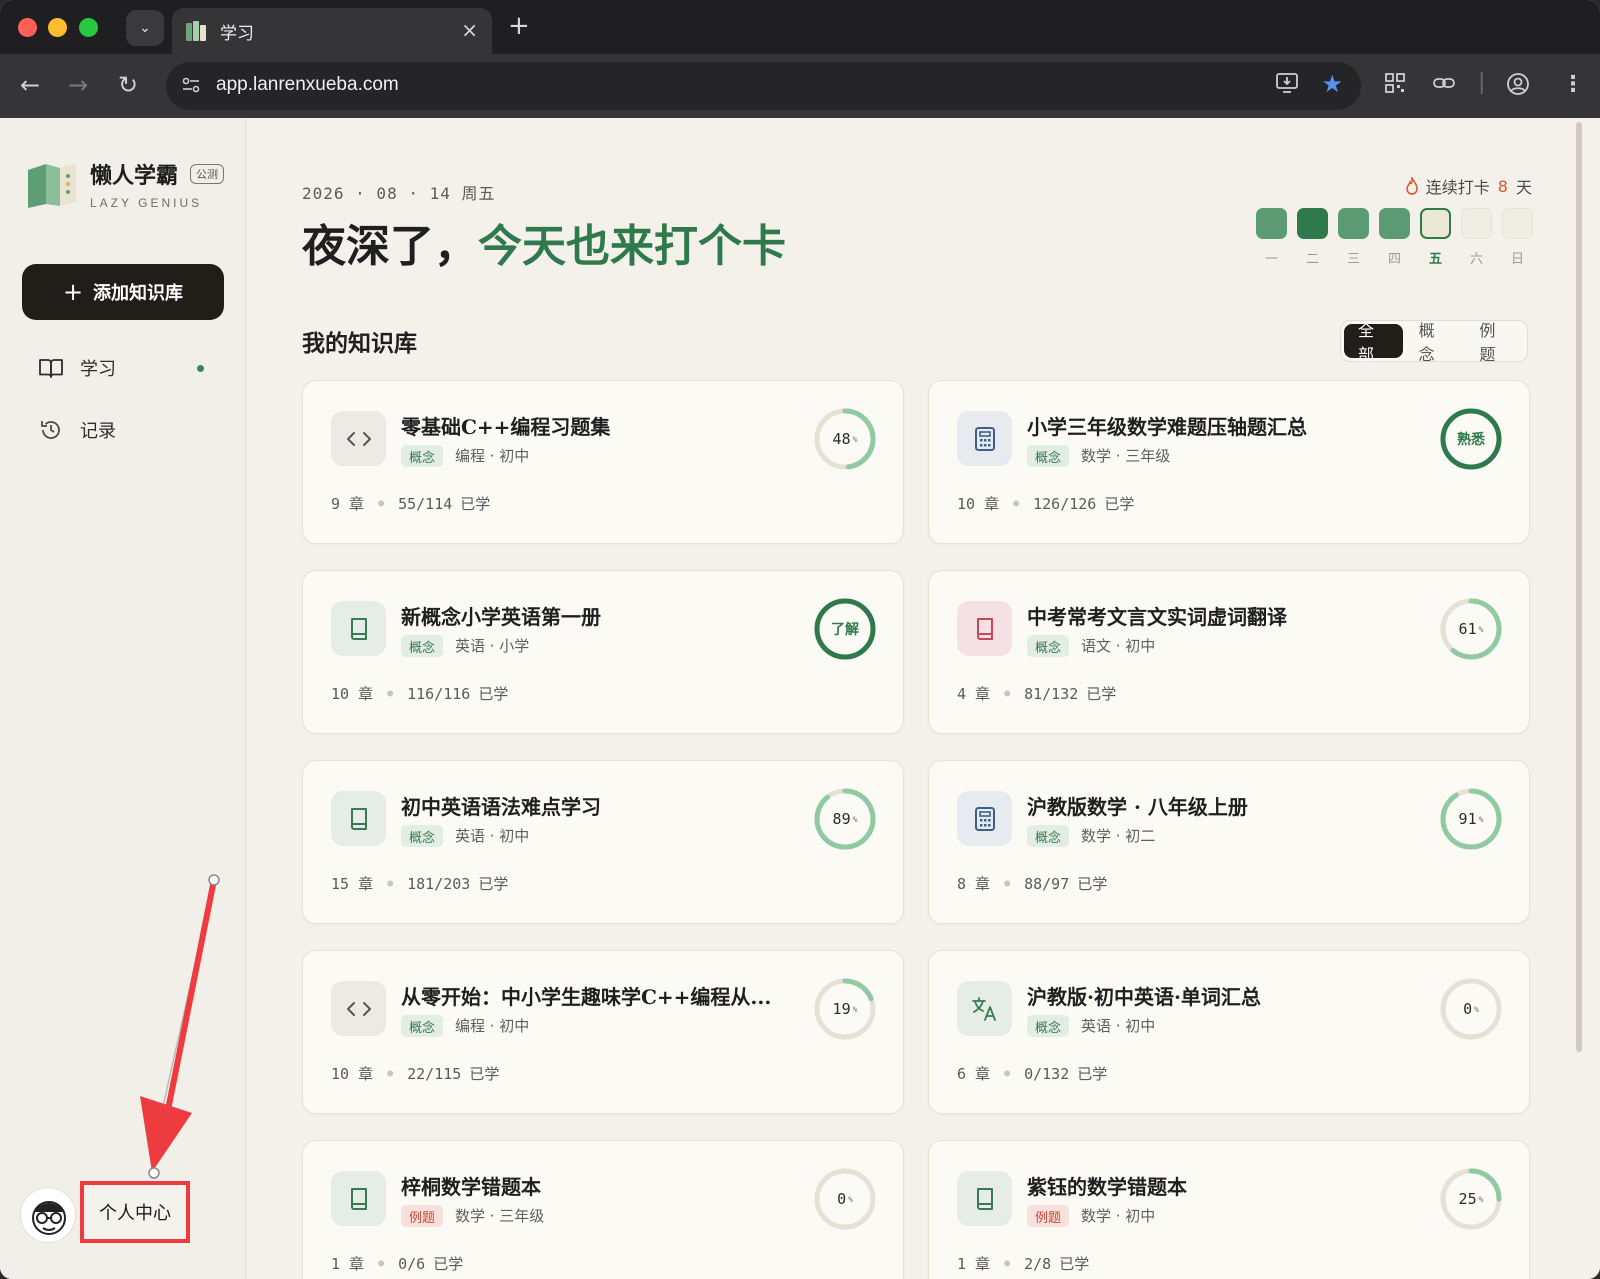 Image resolution: width=1600 pixels, height=1279 pixels. Describe the element at coordinates (1118, 836) in the screenshot. I see `card-meta: 数学 · 初二` at that location.